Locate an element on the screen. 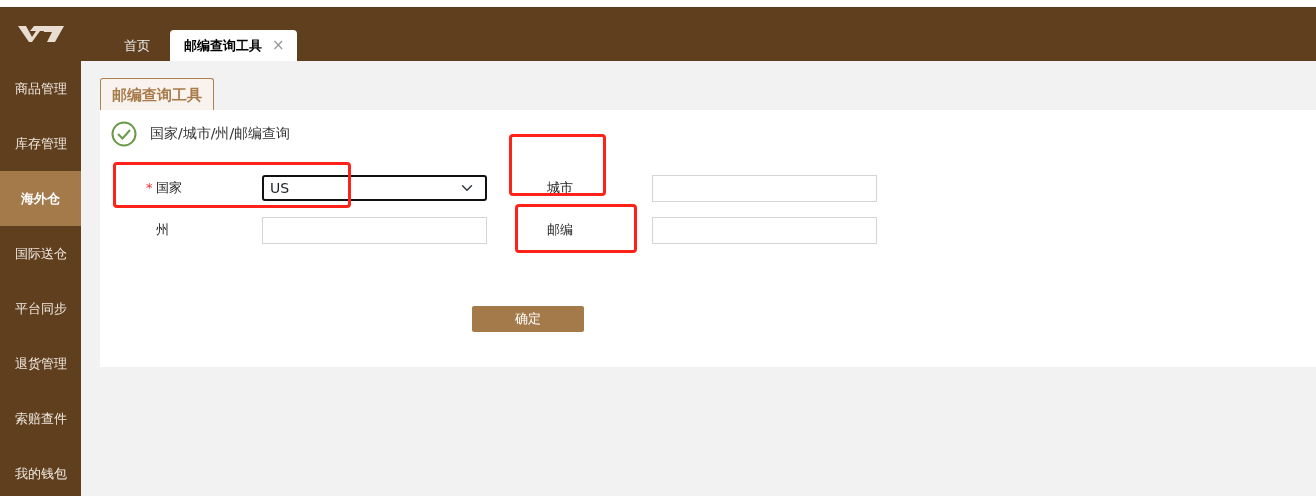 Image resolution: width=1316 pixels, height=496 pixels. sidebar-item: 商品管理 is located at coordinates (40, 88).